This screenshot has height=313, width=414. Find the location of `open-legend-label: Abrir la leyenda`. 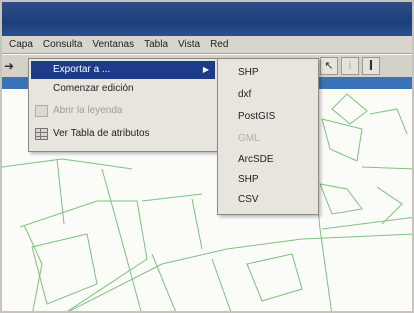

open-legend-label: Abrir la leyenda is located at coordinates (88, 110).